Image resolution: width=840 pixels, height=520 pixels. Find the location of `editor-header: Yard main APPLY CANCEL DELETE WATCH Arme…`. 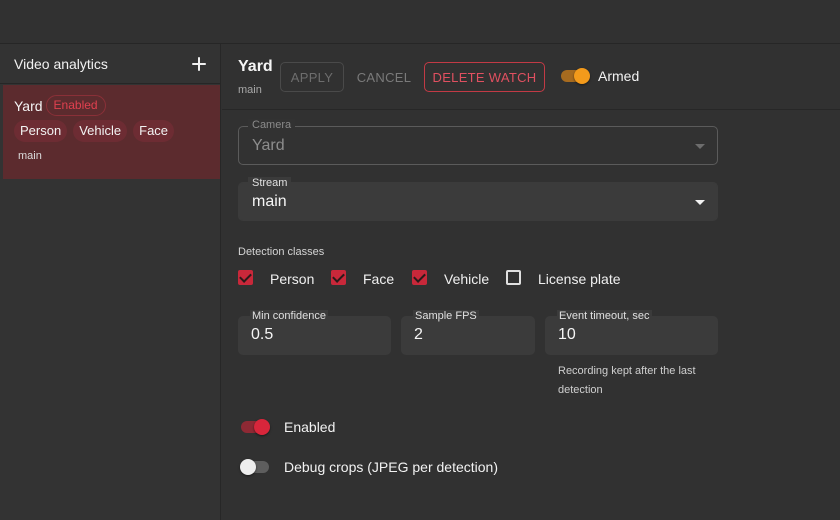

editor-header: Yard main APPLY CANCEL DELETE WATCH Arme… is located at coordinates (531, 77).